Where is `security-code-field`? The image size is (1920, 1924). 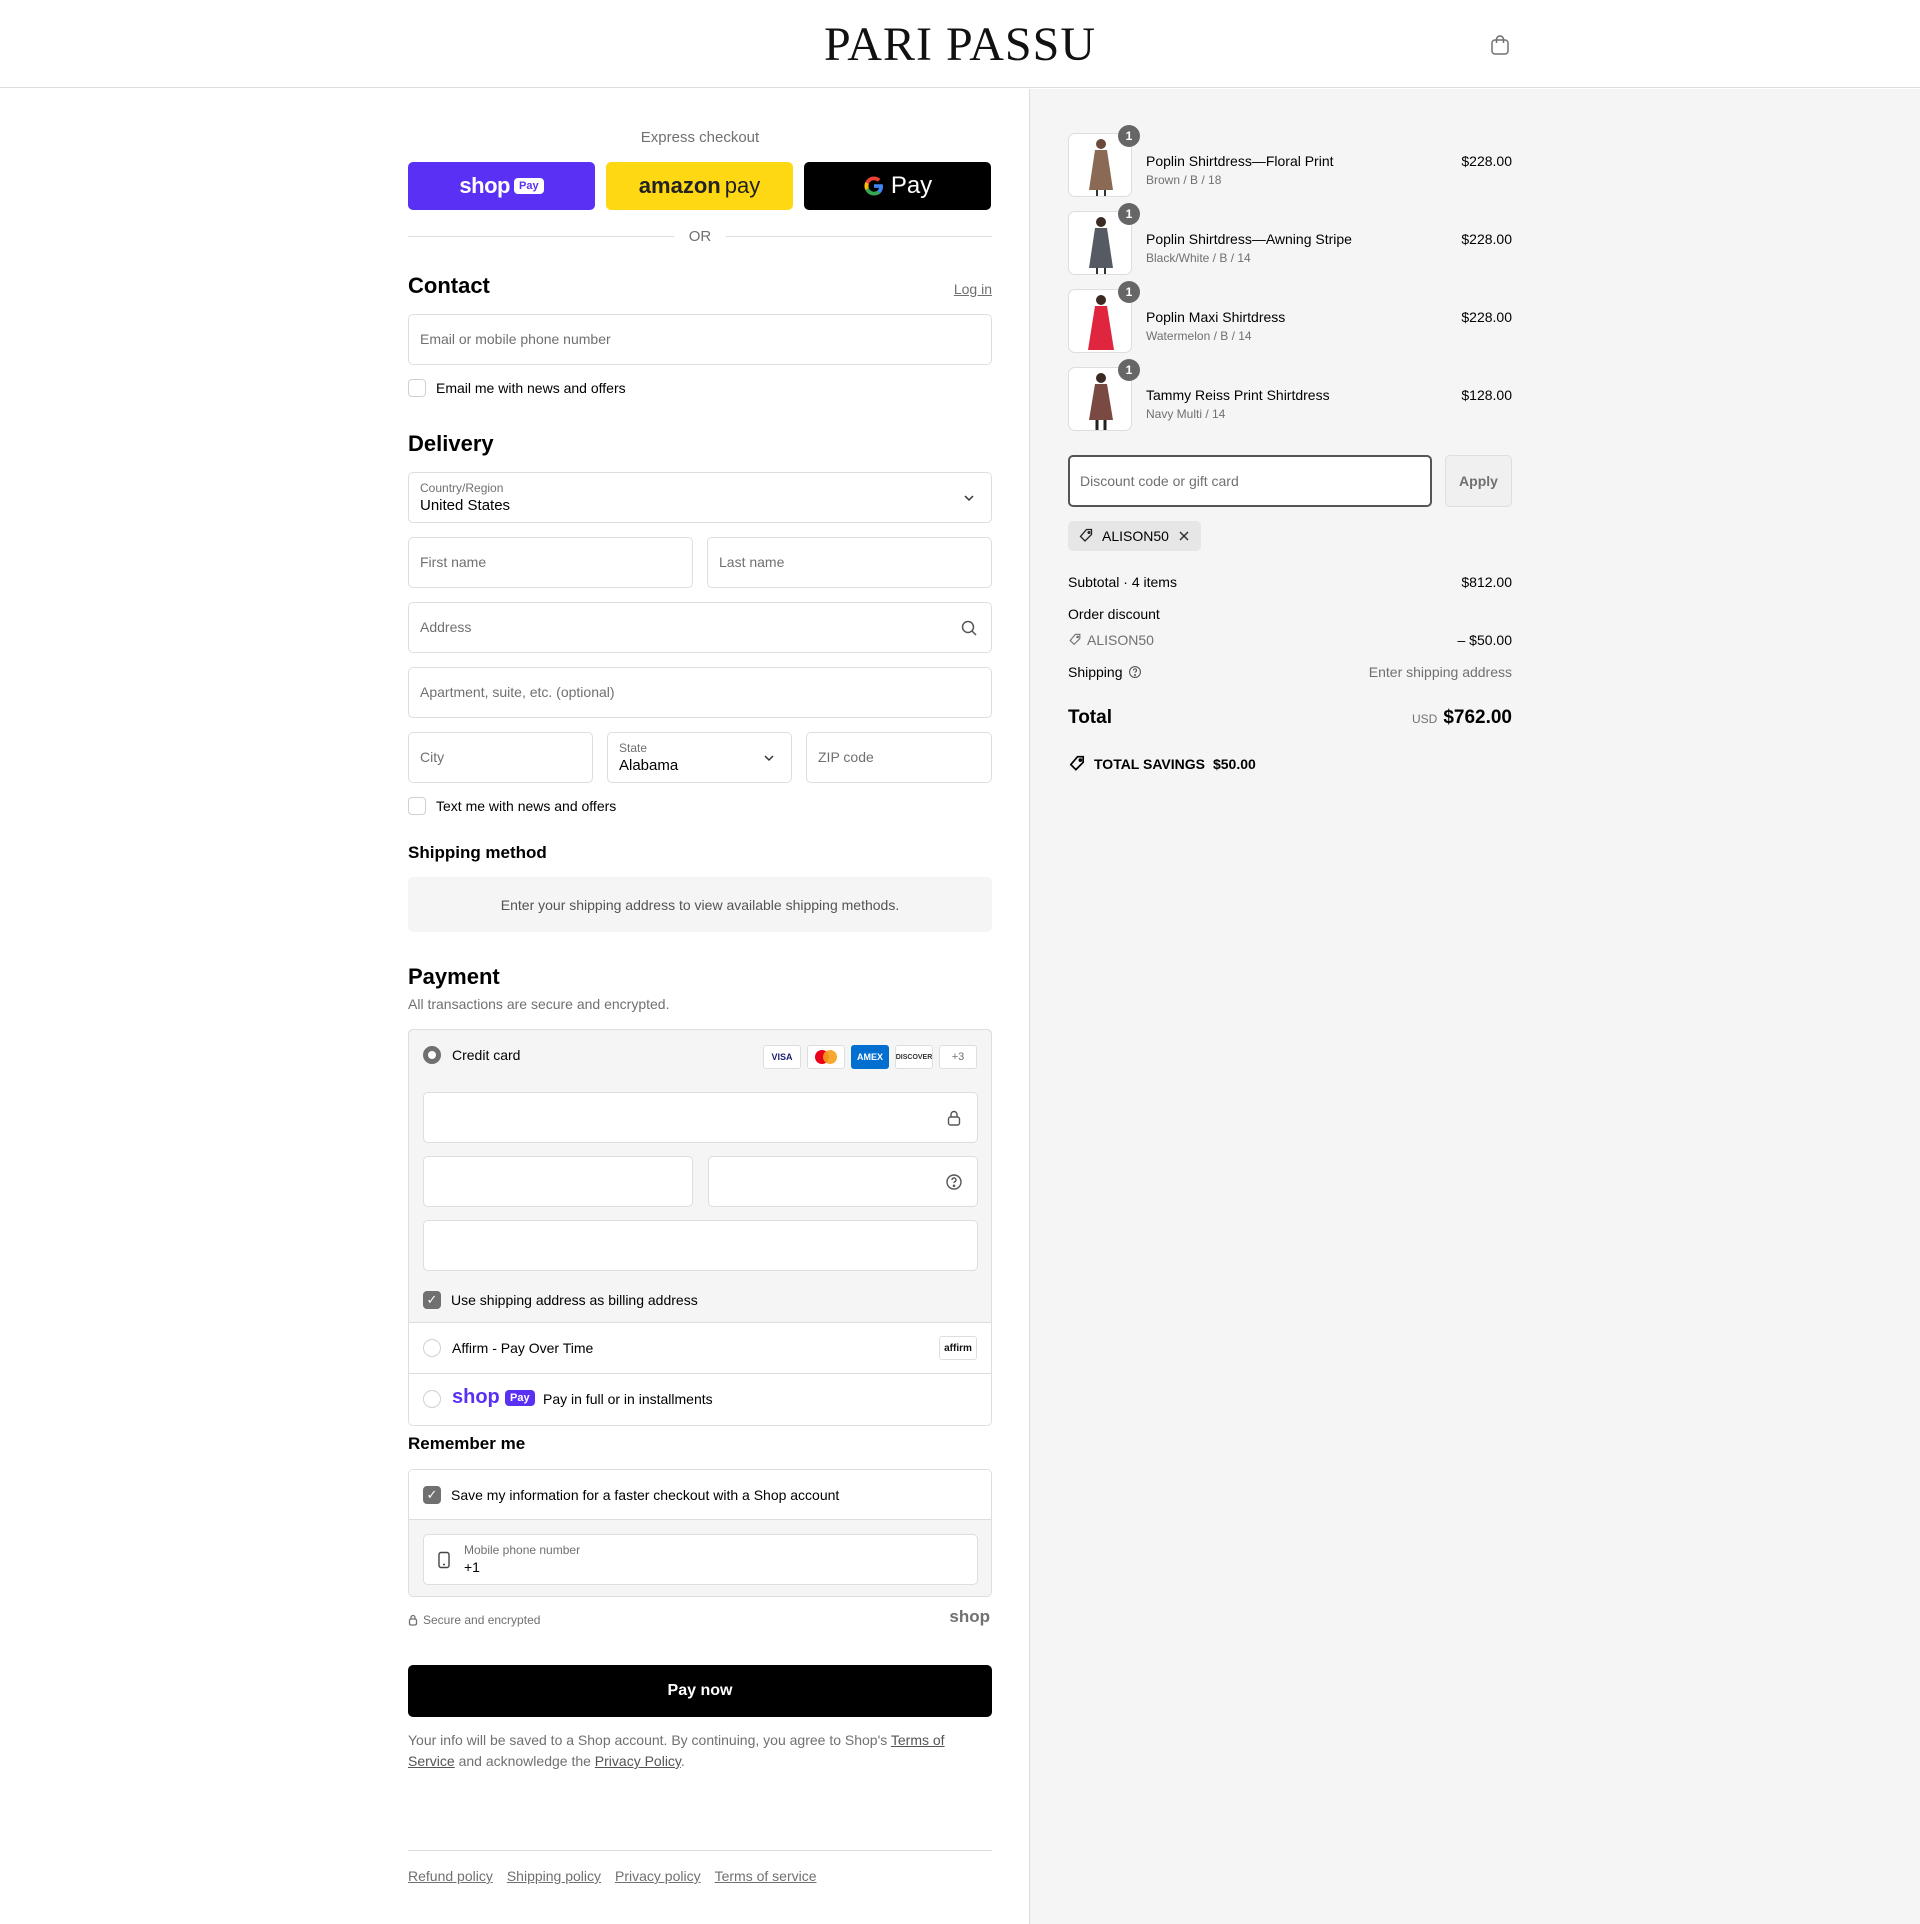
security-code-field is located at coordinates (843, 1181).